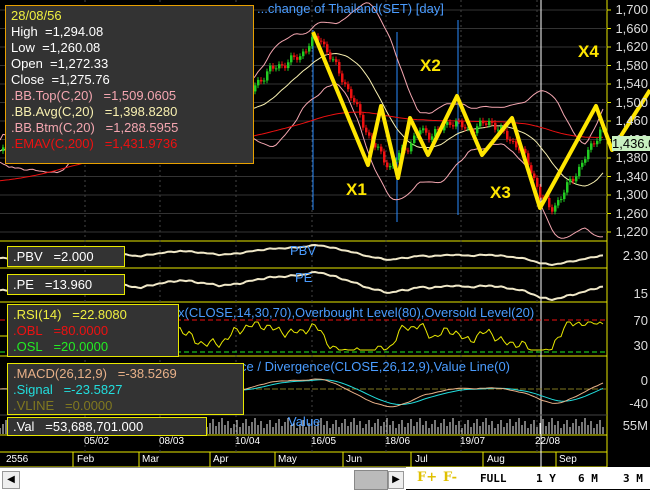  Describe the element at coordinates (36, 15) in the screenshot. I see `info-date: 28/08/56` at that location.